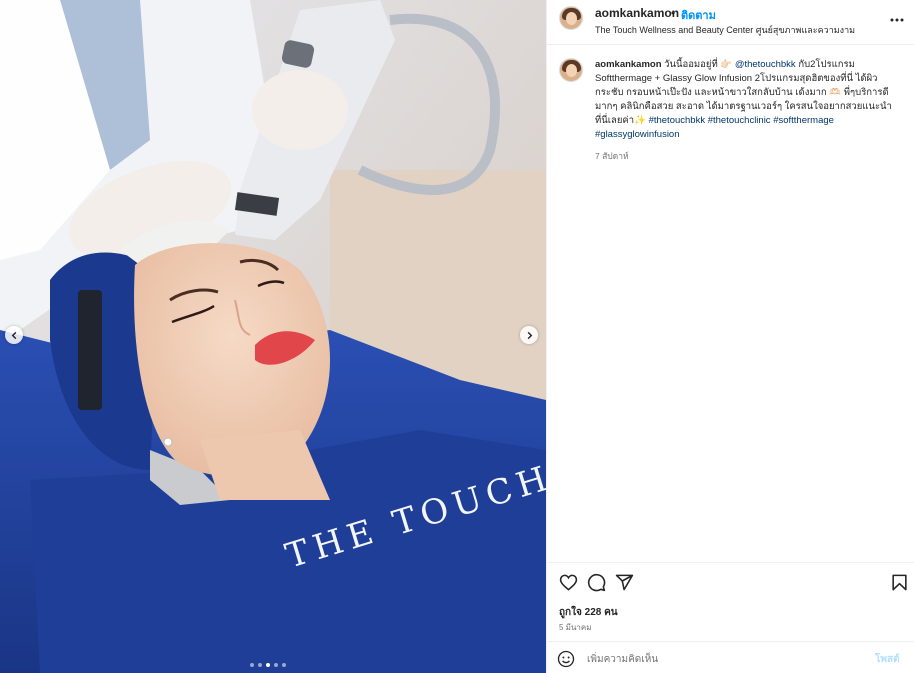 This screenshot has width=914, height=673. I want to click on caption-username: aomkankamon, so click(628, 64).